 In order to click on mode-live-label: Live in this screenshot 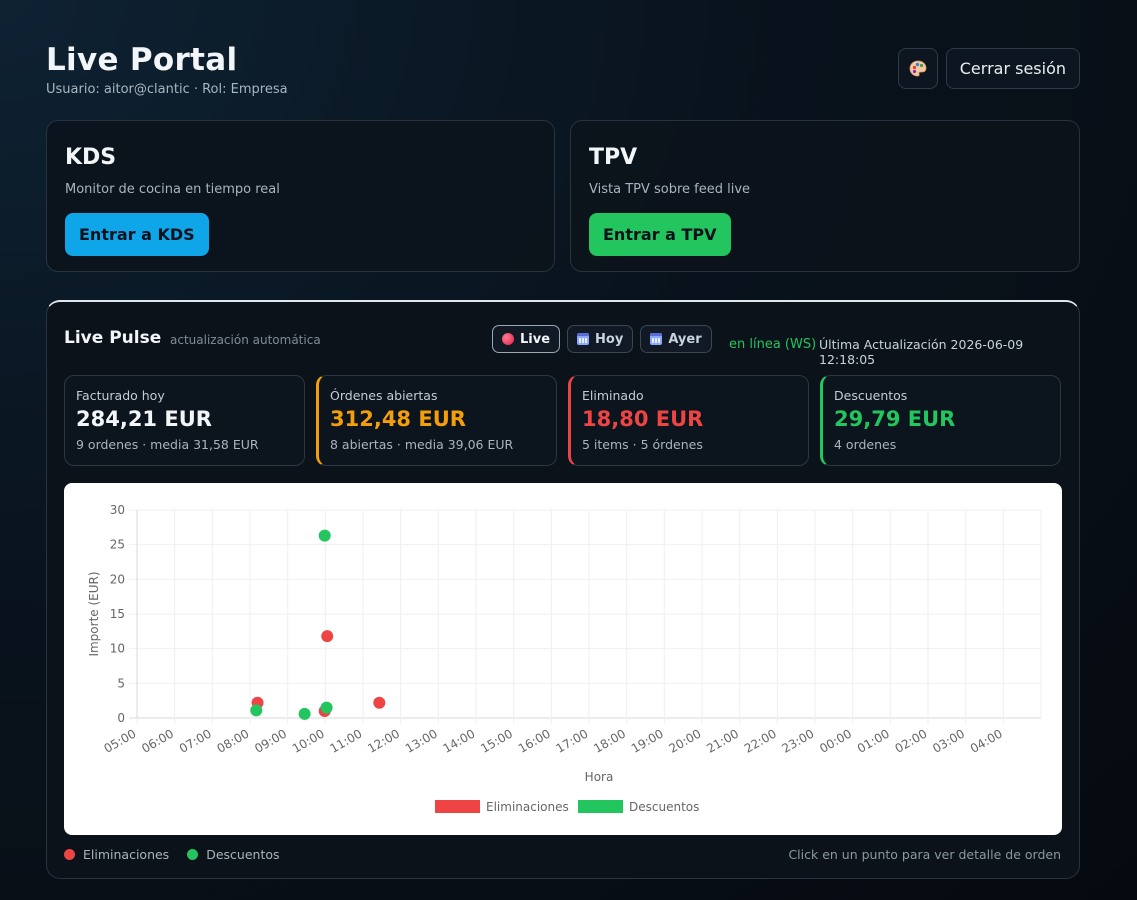, I will do `click(535, 339)`.